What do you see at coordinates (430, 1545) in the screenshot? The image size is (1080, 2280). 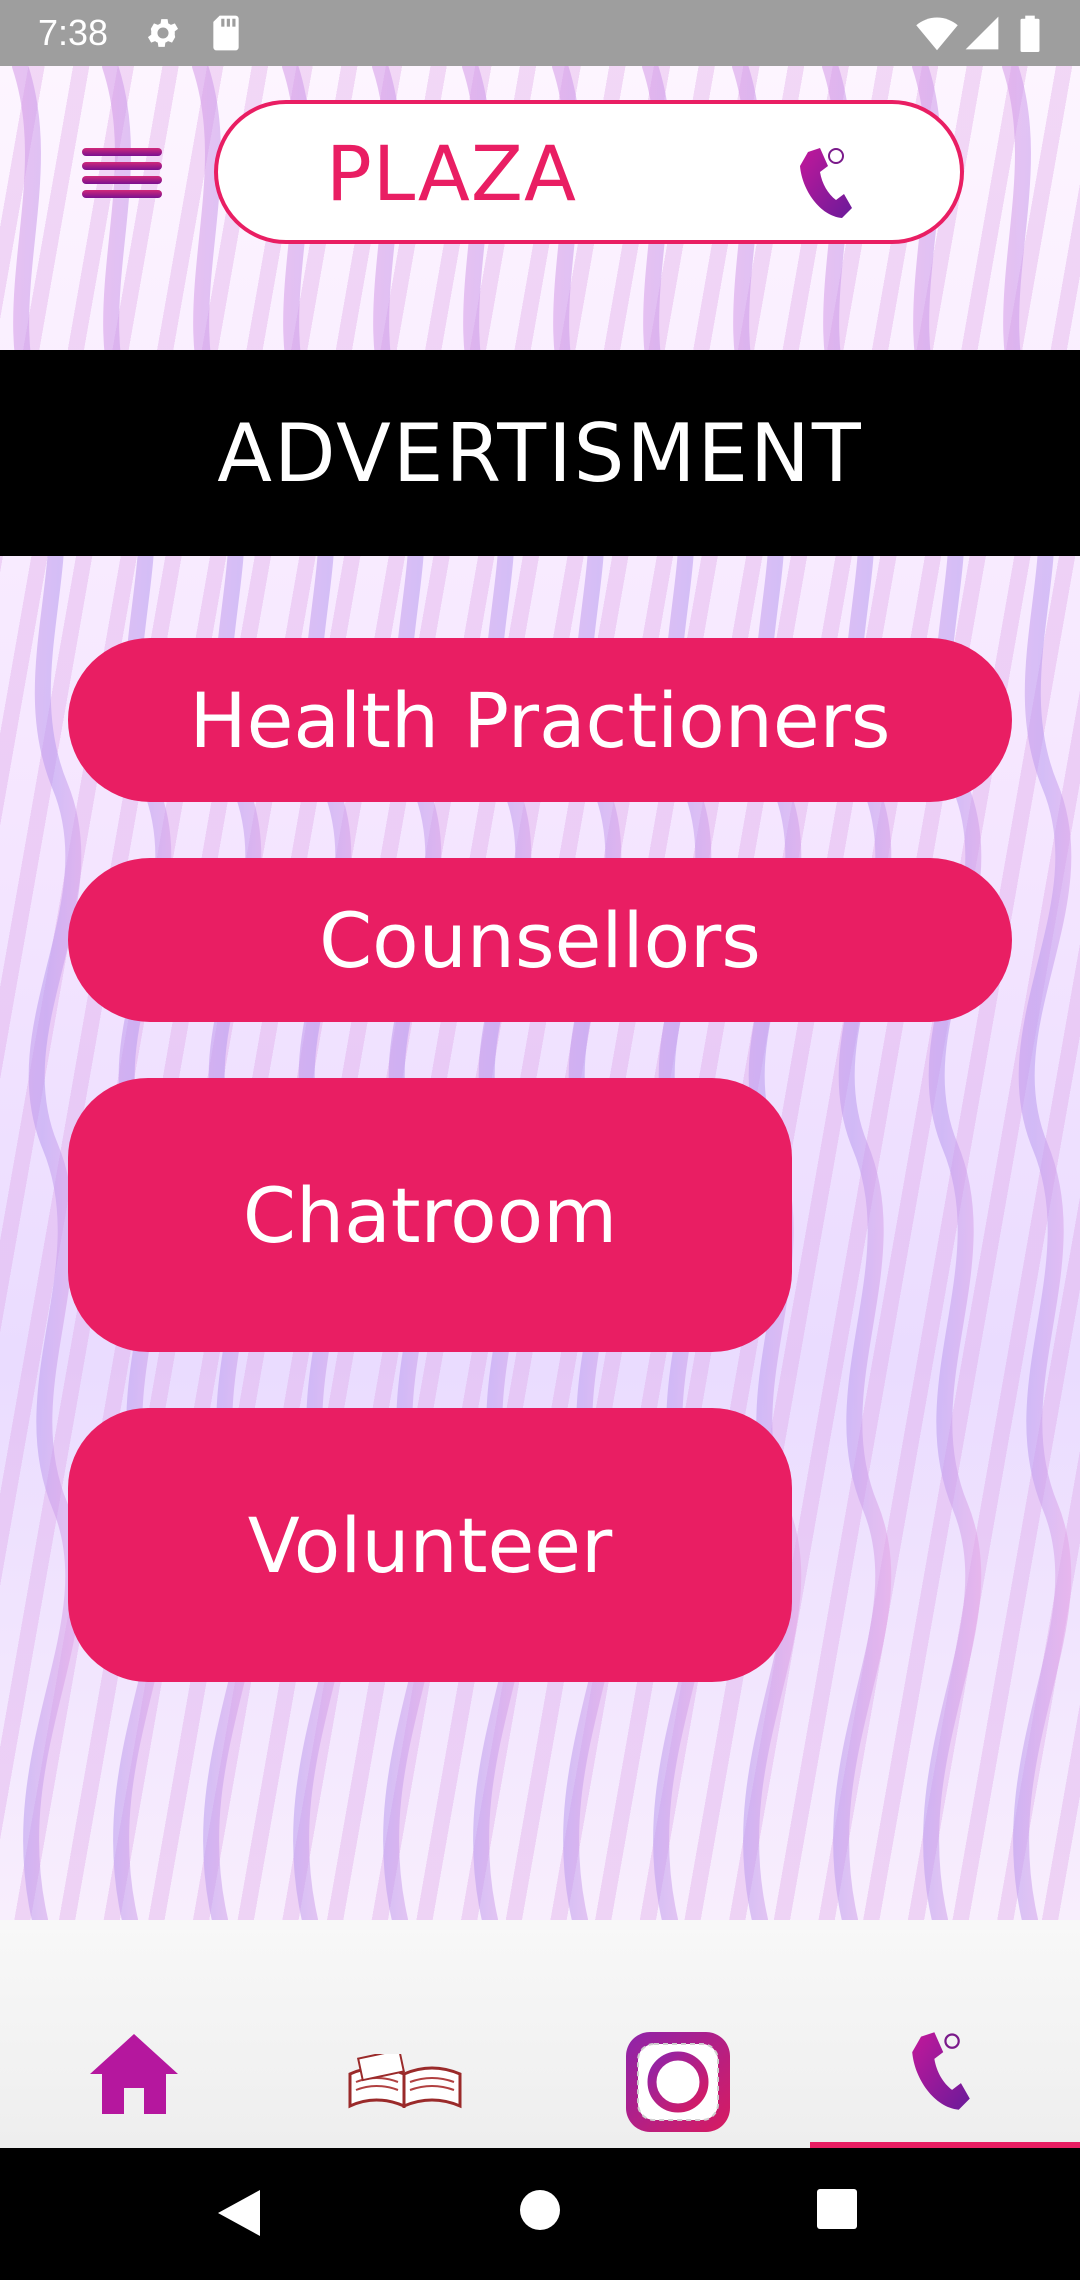 I see `volunteer-button: Volunteer` at bounding box center [430, 1545].